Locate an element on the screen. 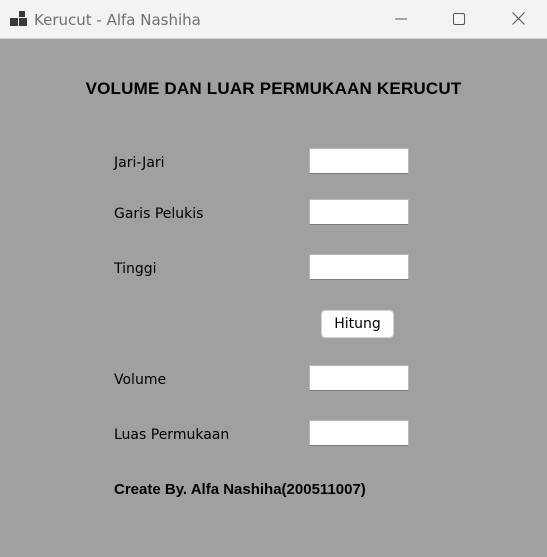 The height and width of the screenshot is (557, 547). label-tinggi: Tinggi is located at coordinates (135, 269).